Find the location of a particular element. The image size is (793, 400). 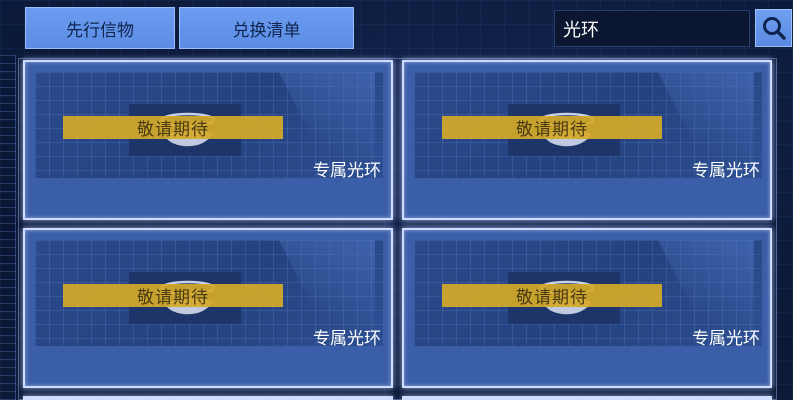

search-icon is located at coordinates (774, 28).